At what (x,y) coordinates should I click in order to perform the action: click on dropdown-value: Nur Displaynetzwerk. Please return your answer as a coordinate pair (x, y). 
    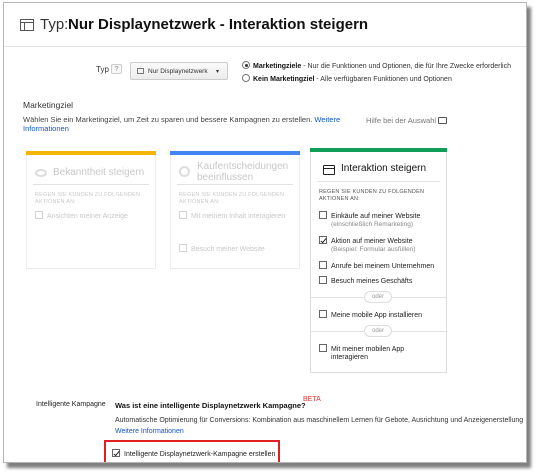
    Looking at the image, I should click on (178, 71).